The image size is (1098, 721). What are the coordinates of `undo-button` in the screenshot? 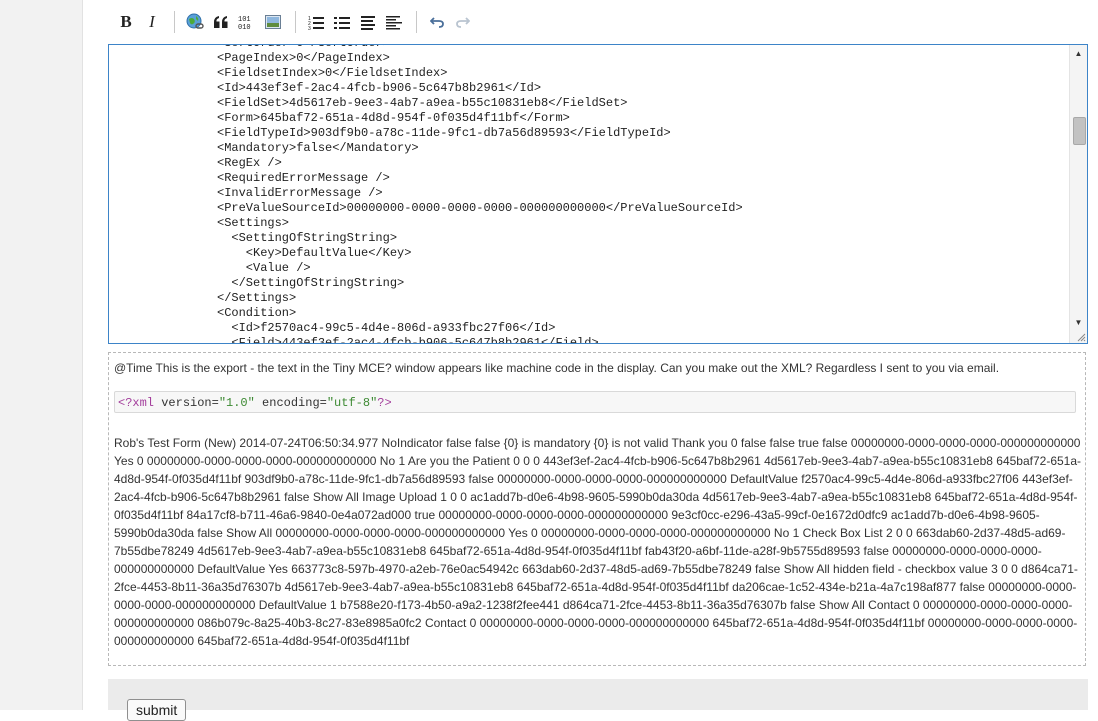 It's located at (437, 22).